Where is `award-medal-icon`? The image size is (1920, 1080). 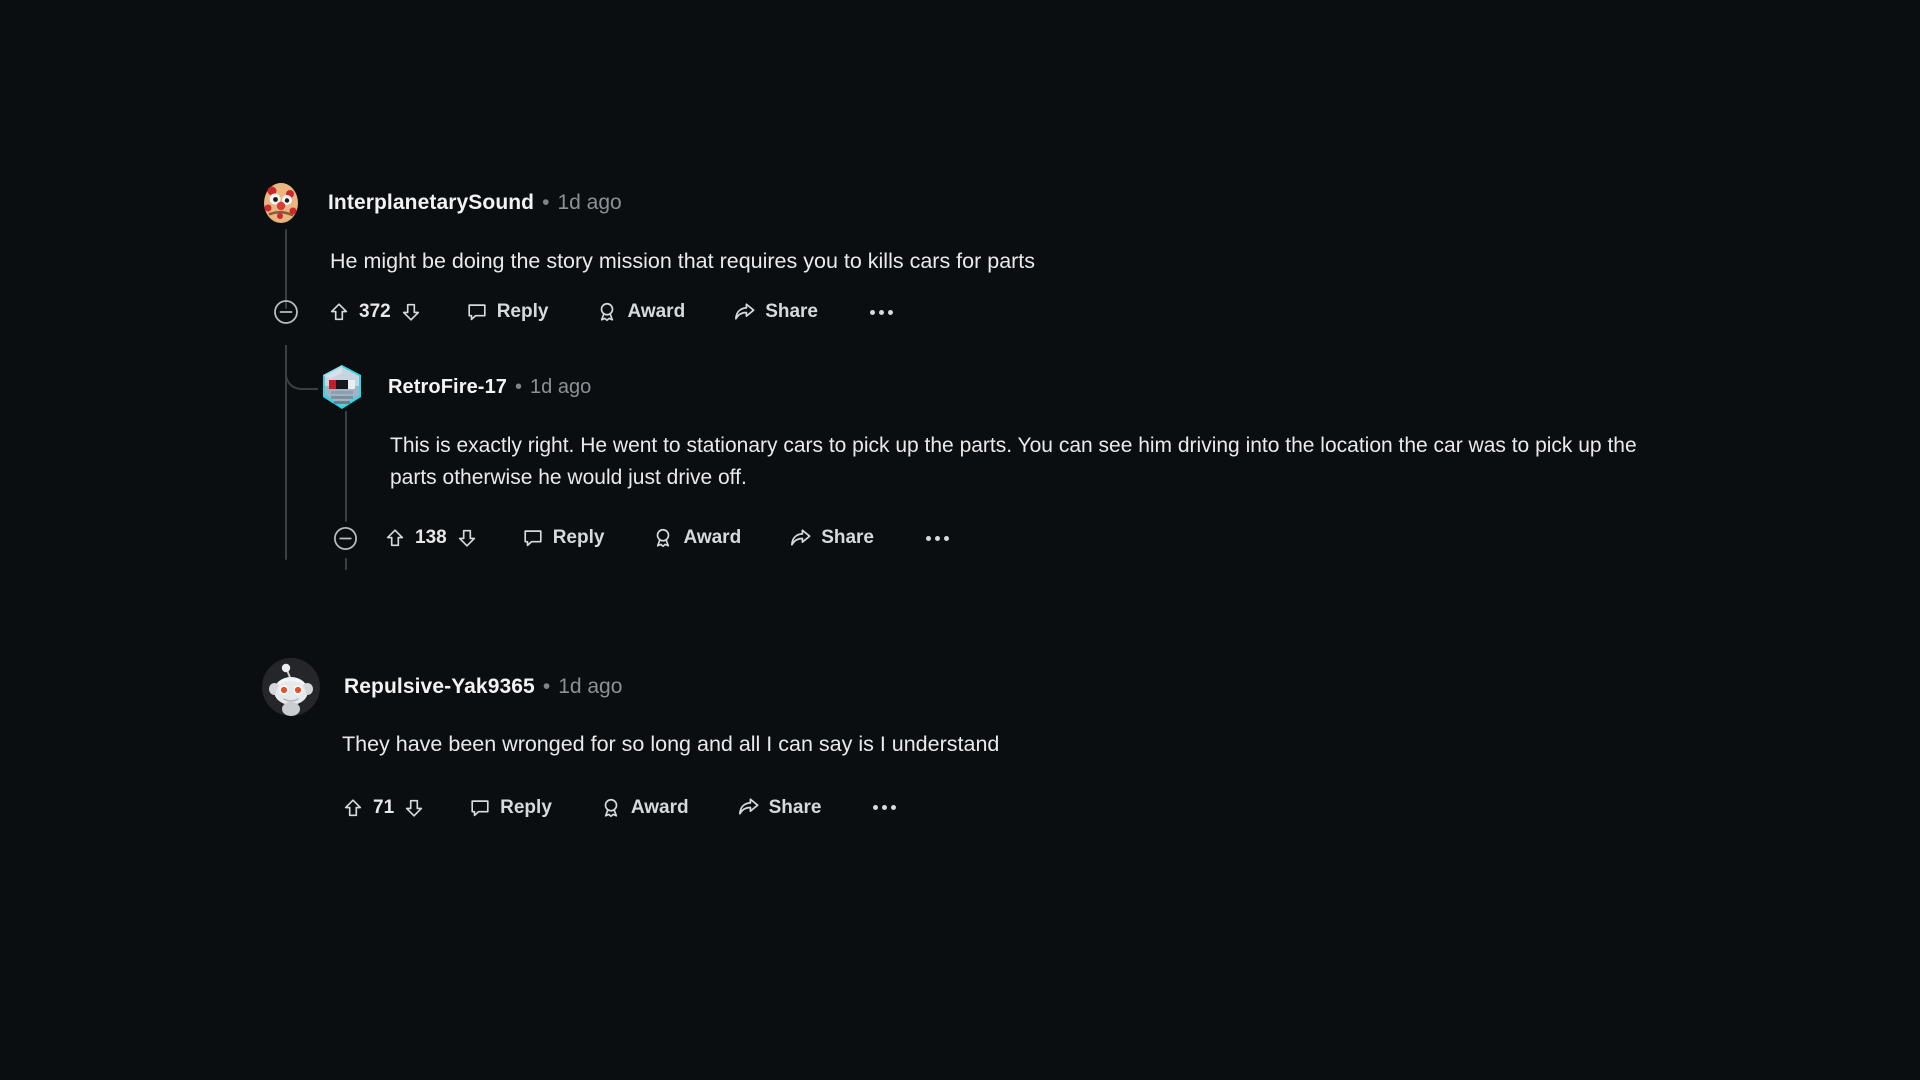
award-medal-icon is located at coordinates (611, 807).